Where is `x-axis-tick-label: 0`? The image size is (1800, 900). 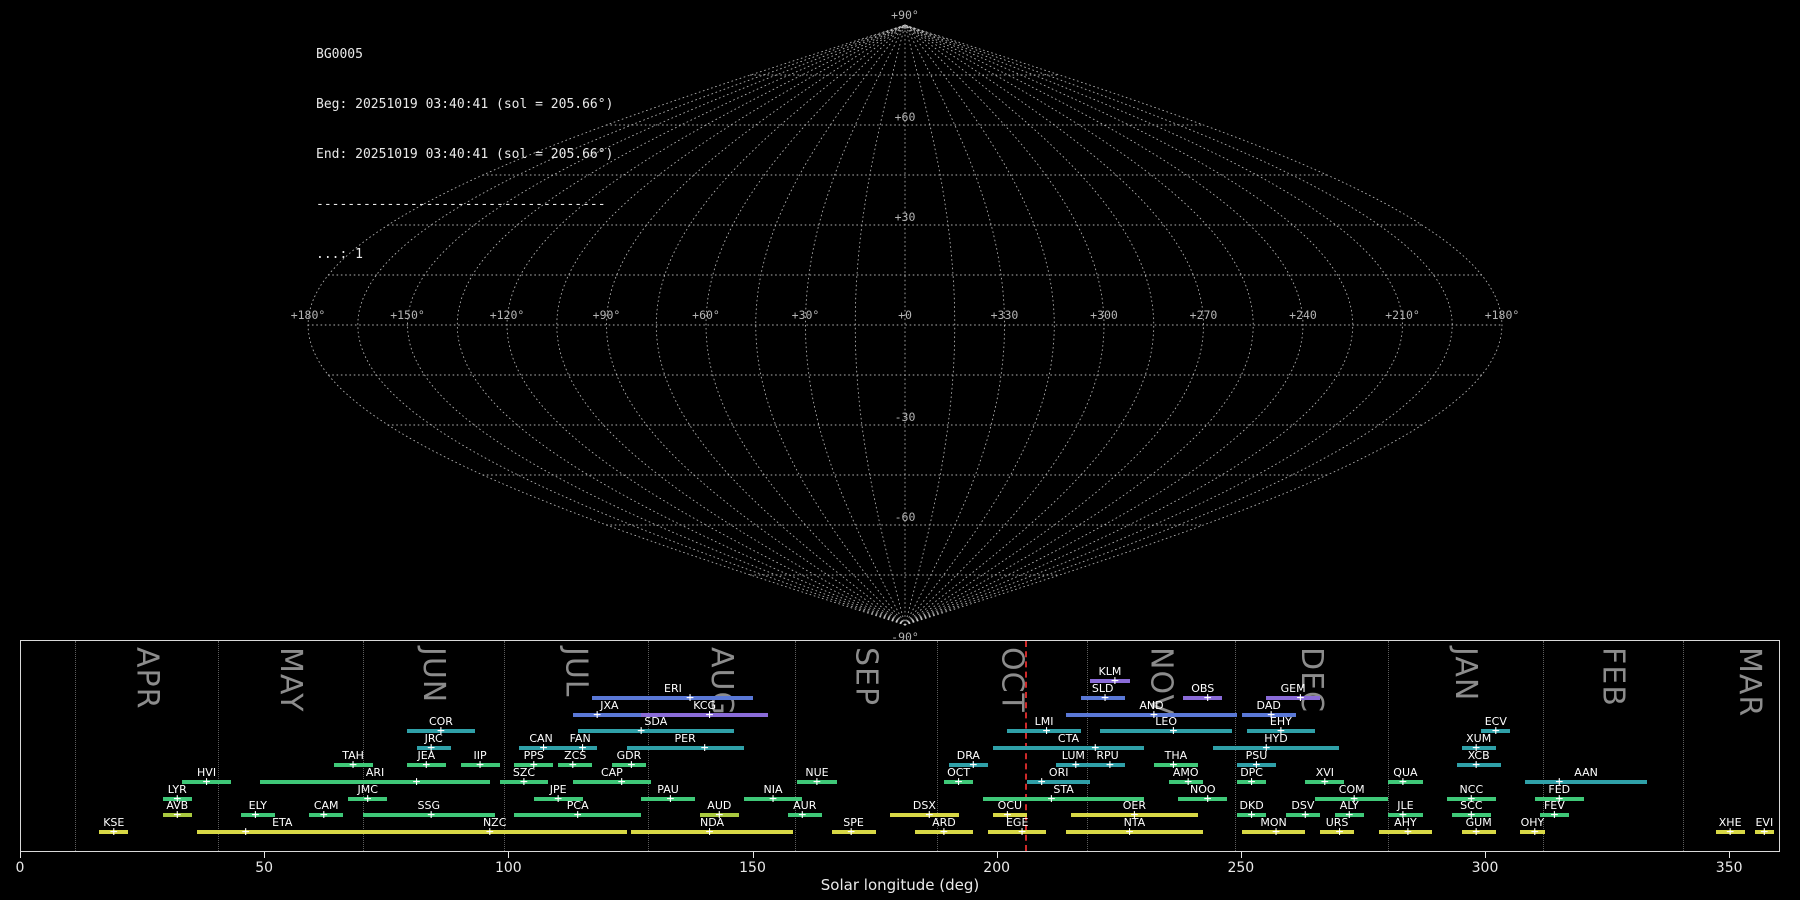
x-axis-tick-label: 0 is located at coordinates (20, 868).